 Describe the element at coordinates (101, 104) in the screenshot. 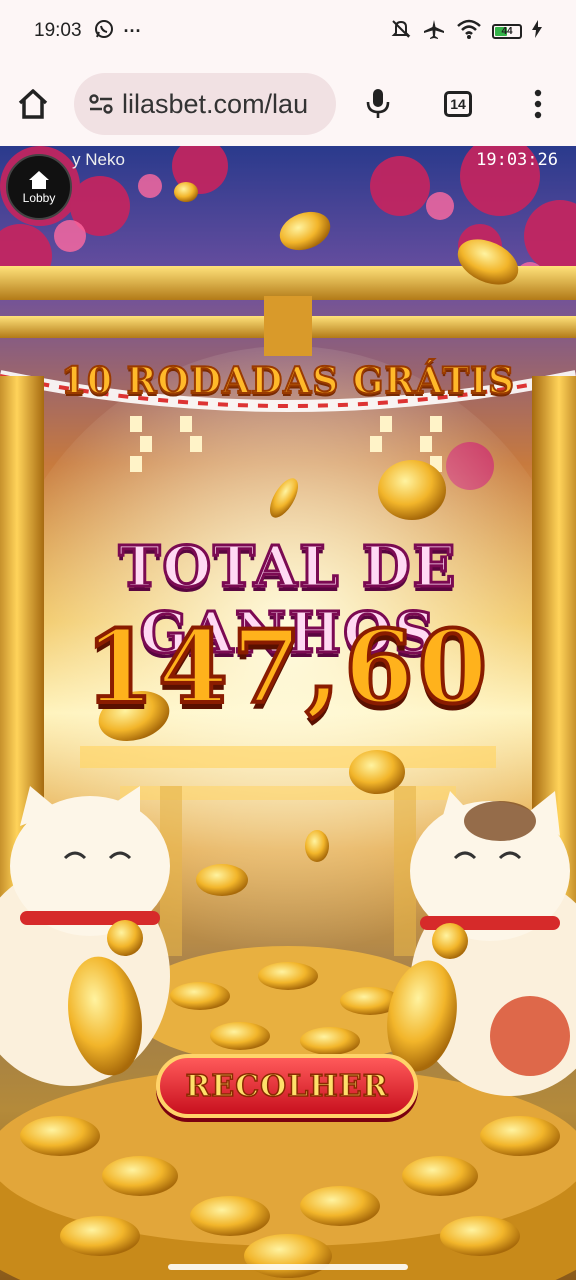

I see `site-settings-icon` at that location.